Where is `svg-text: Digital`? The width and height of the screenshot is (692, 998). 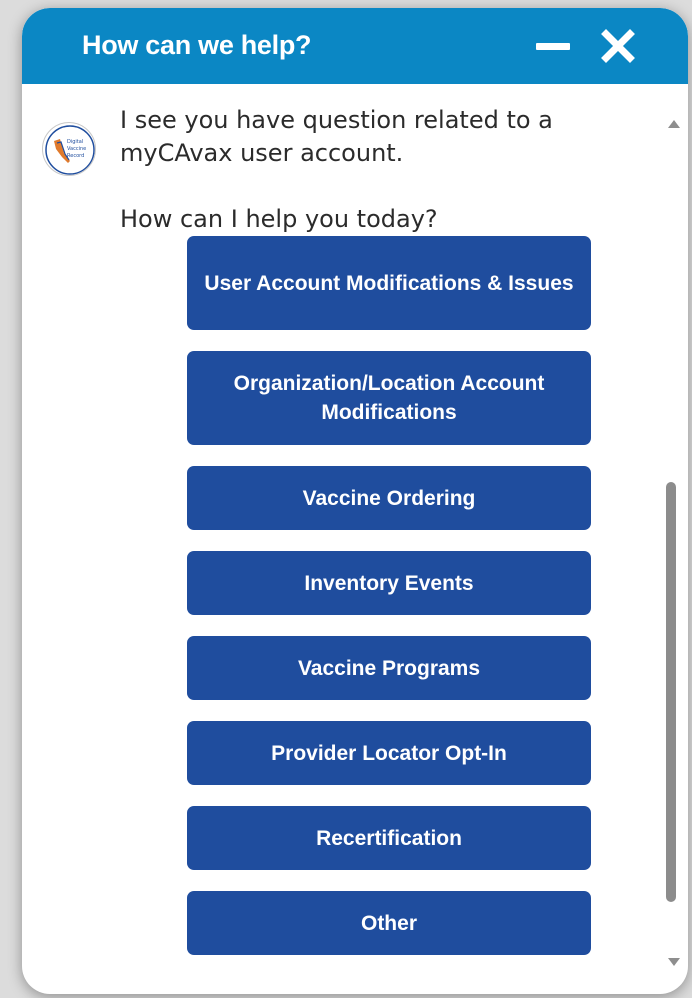
svg-text: Digital is located at coordinates (75, 142).